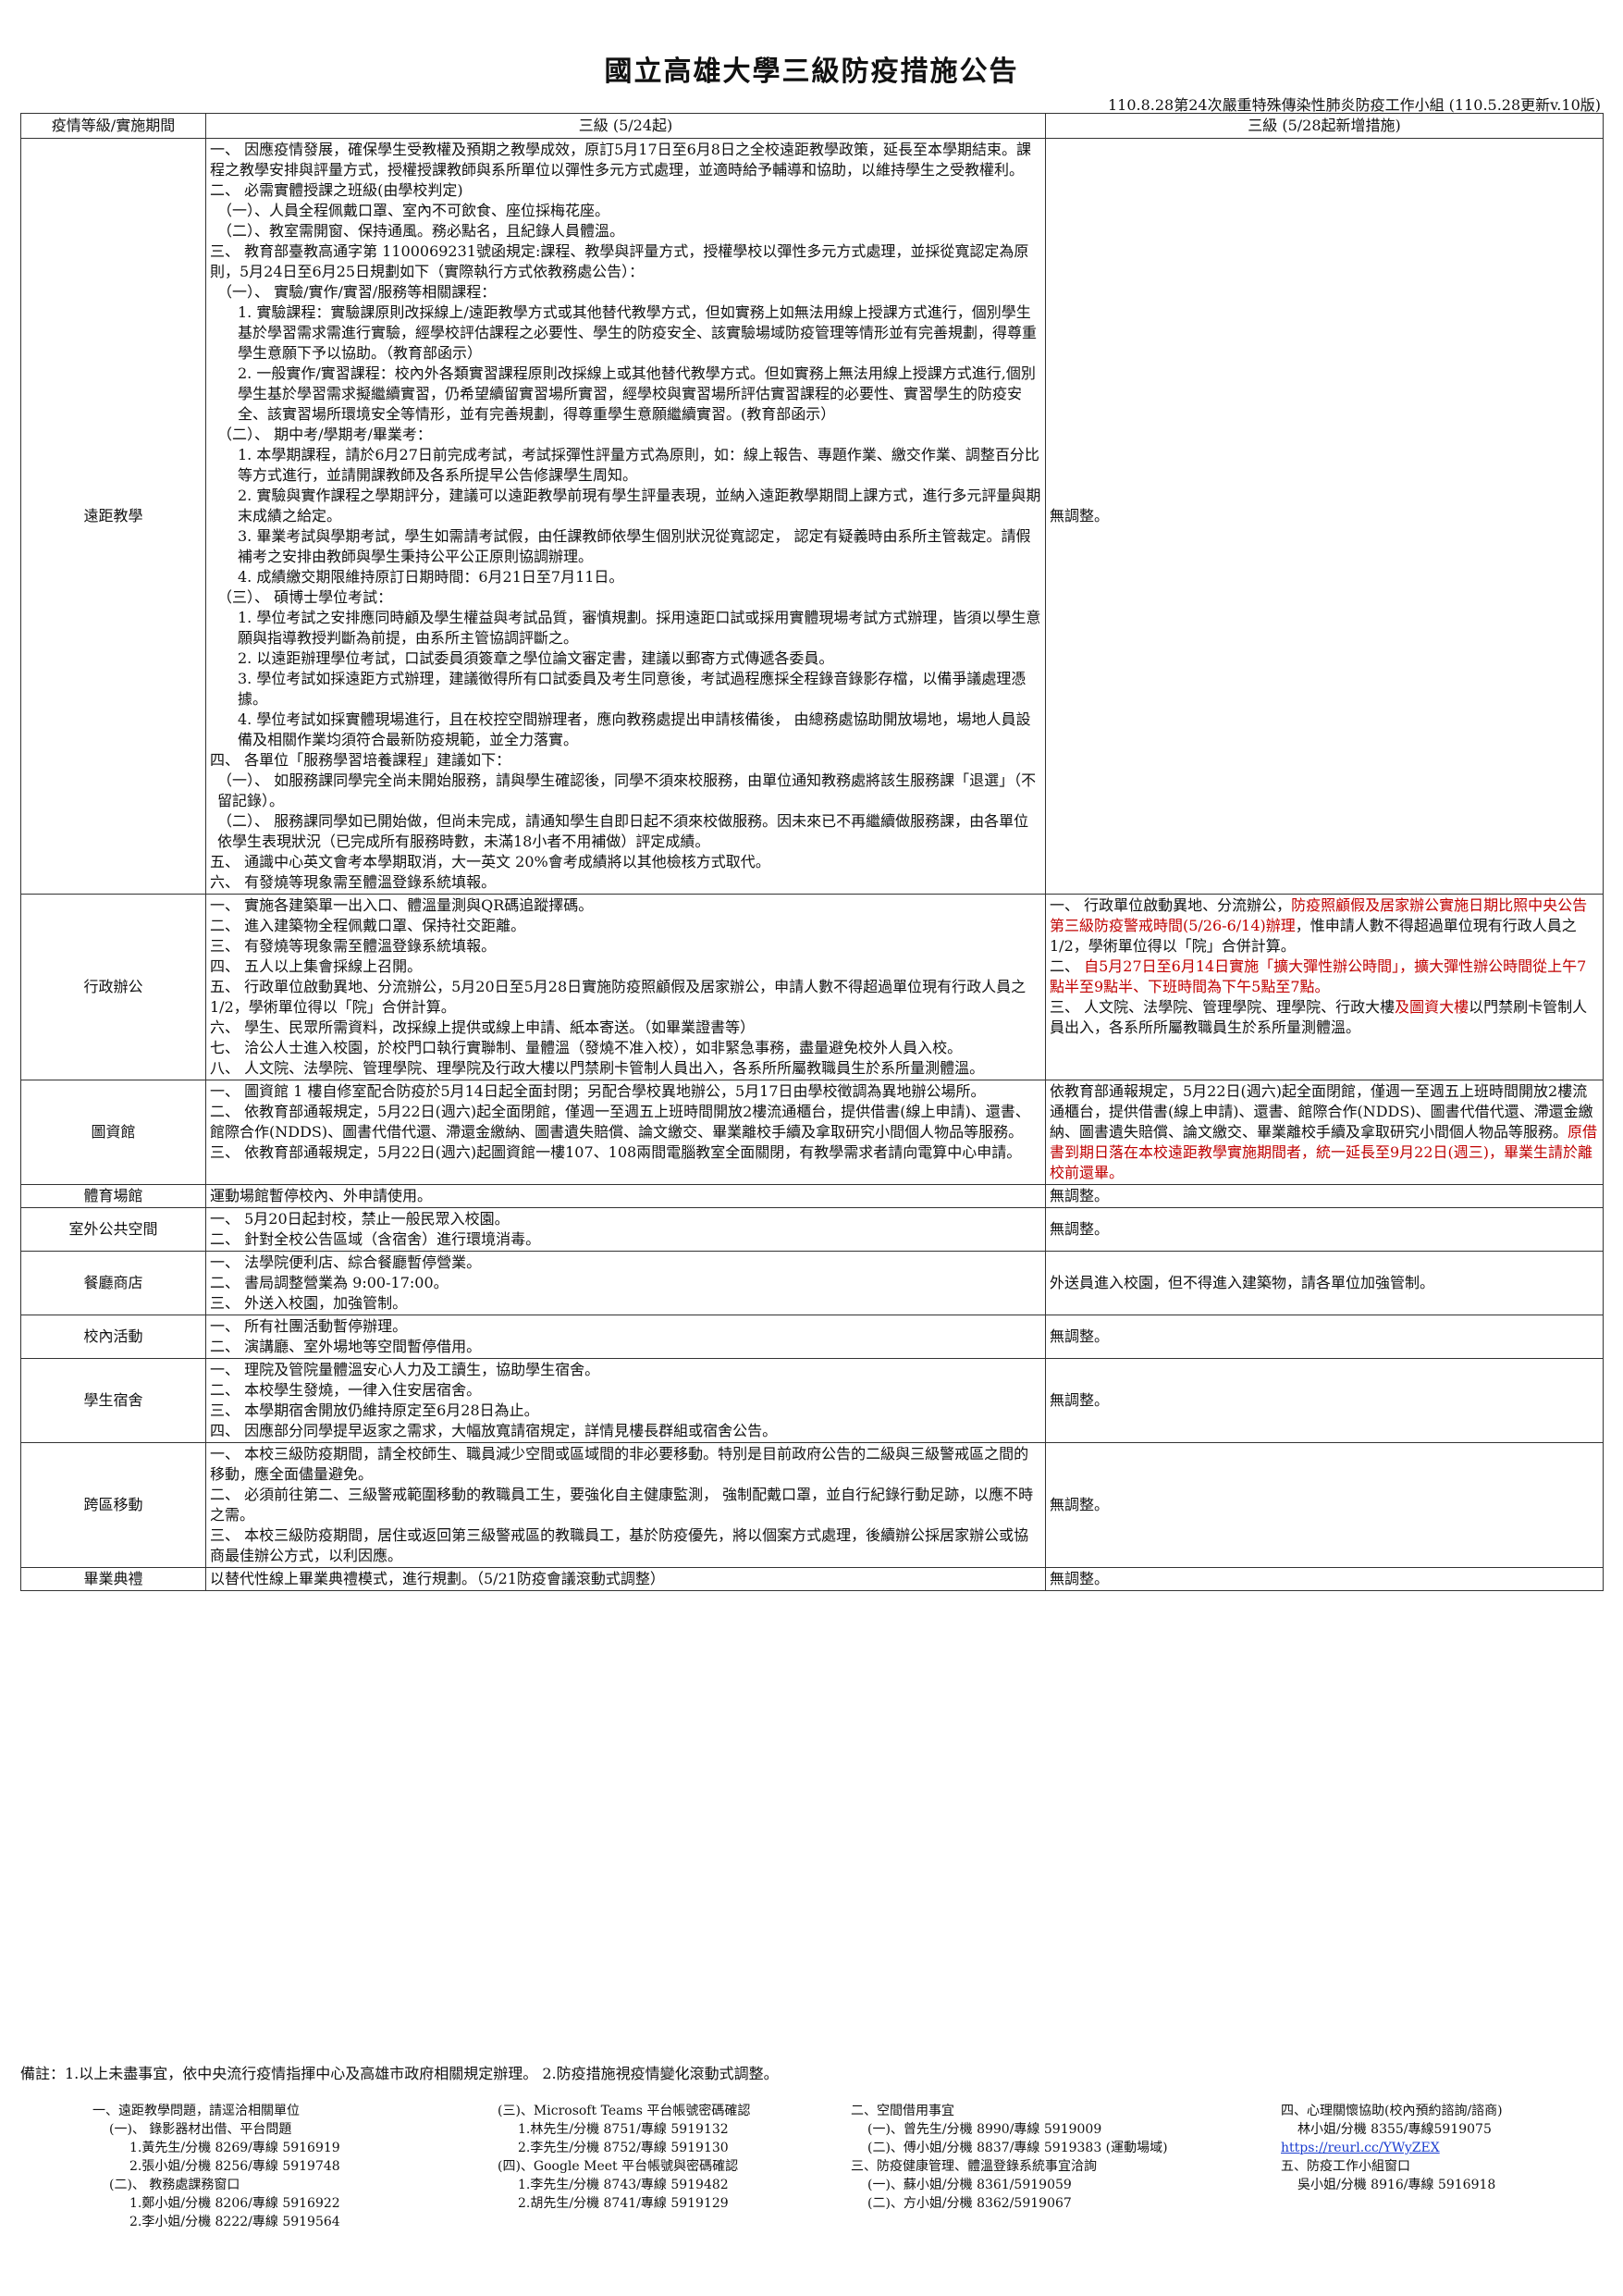 The image size is (1623, 2296). Describe the element at coordinates (1223, 1007) in the screenshot. I see `new-measure-text: 三、 人文院、法學院、管理學院、理學院、行政大樓` at that location.